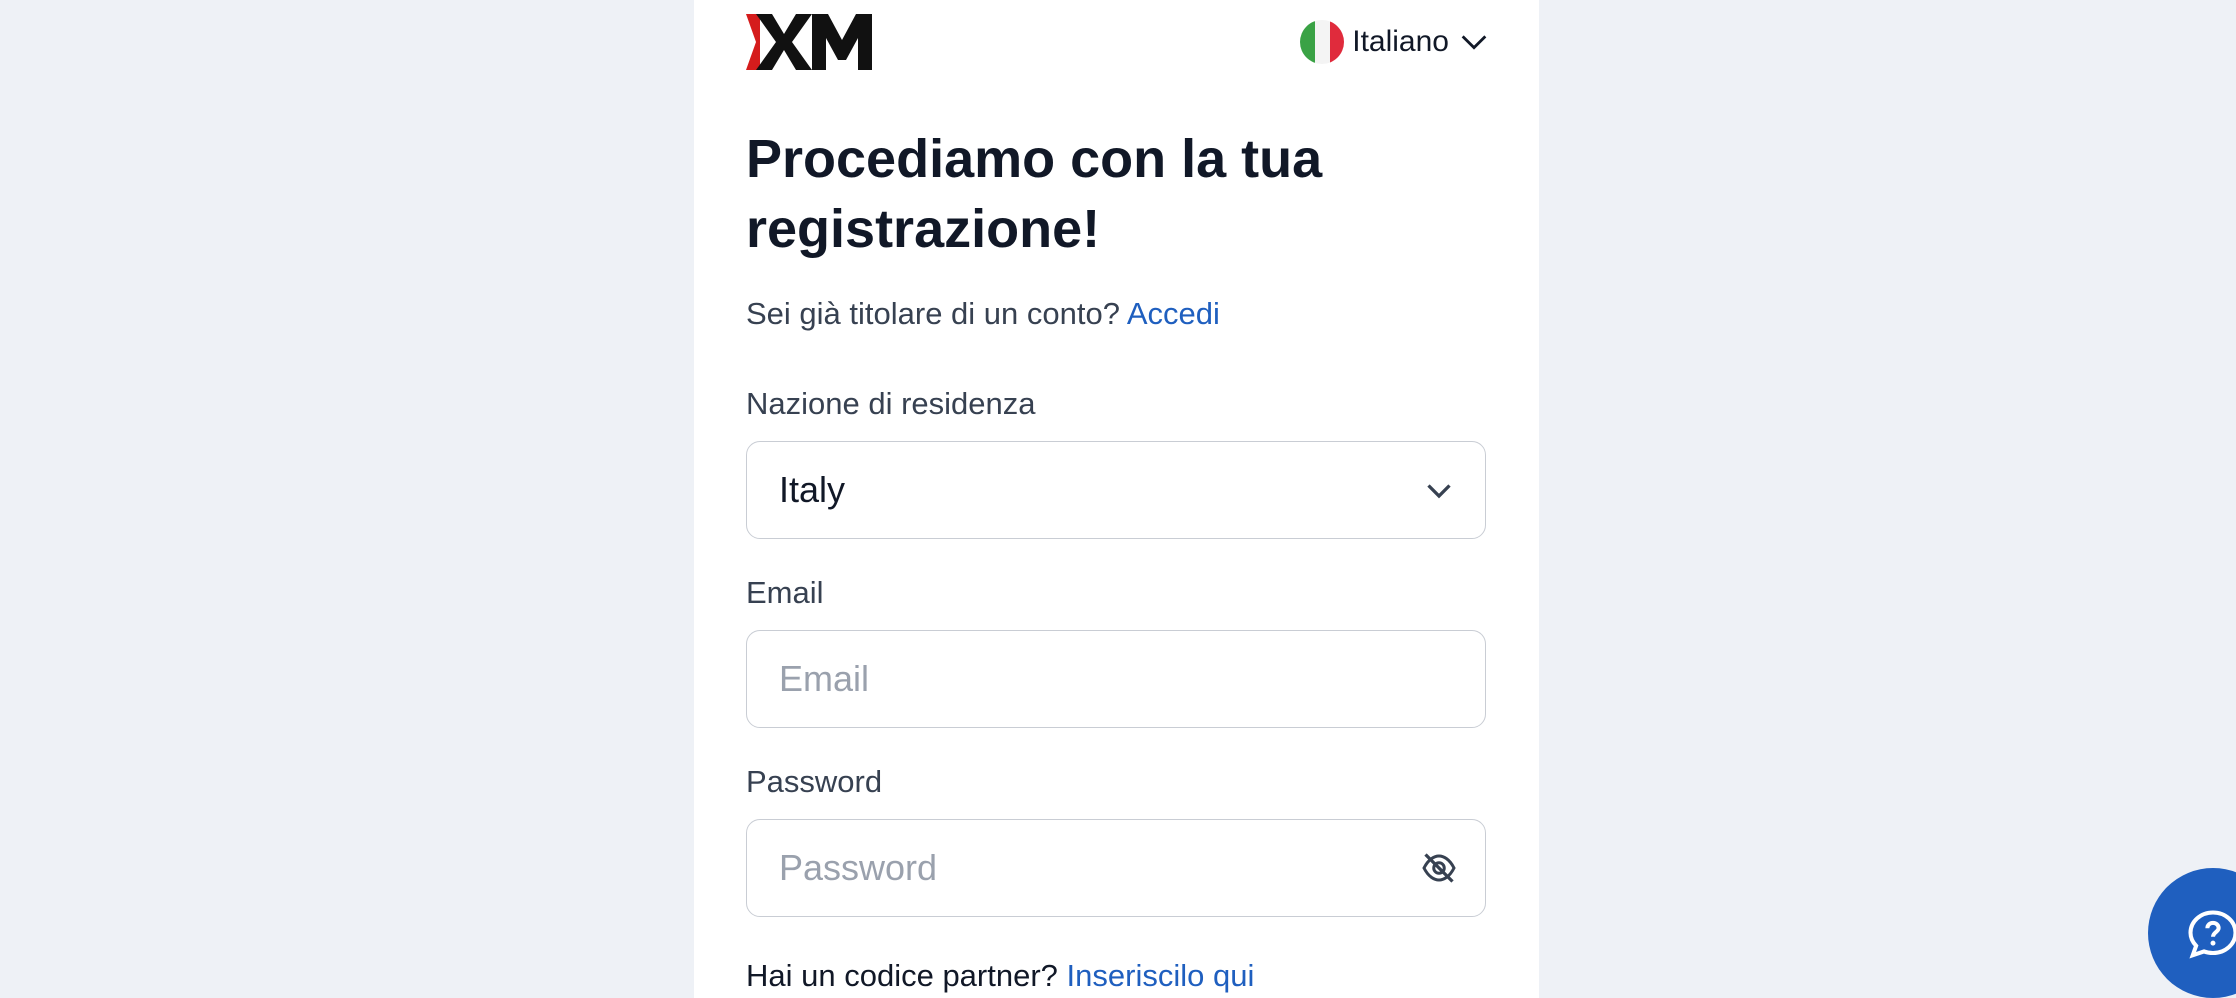 This screenshot has height=998, width=2236. I want to click on email-placeholder: Email, so click(824, 678).